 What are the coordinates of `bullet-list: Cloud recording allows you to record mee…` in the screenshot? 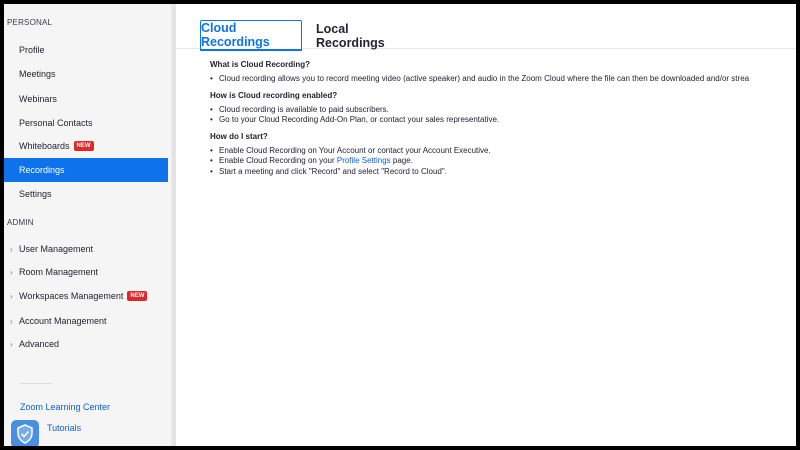 It's located at (503, 79).